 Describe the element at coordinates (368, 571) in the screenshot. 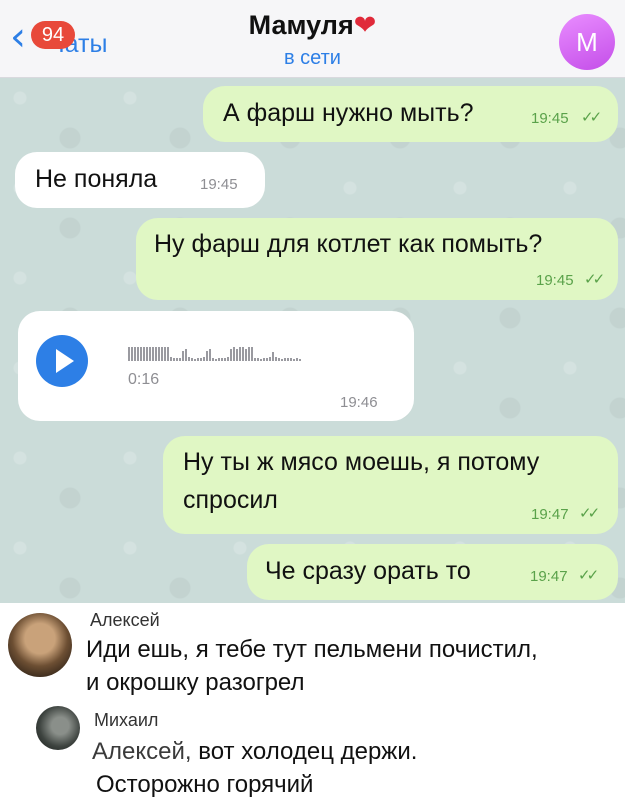

I see `message-text: Че сразу орать то` at that location.